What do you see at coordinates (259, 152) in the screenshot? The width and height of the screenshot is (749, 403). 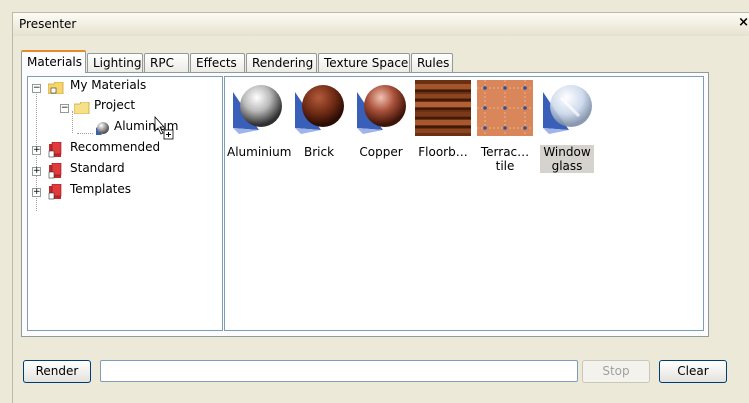 I see `material-label: Aluminium` at bounding box center [259, 152].